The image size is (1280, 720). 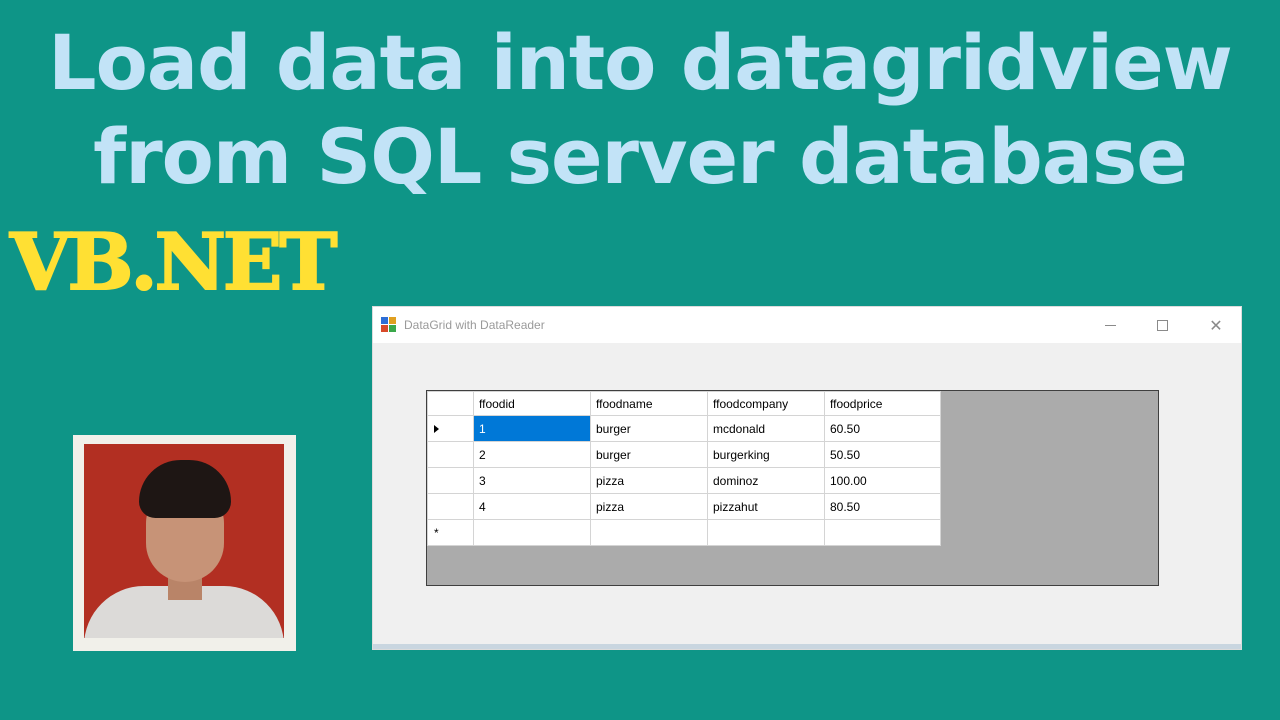 I want to click on window-title: DataGrid with DataReader, so click(x=474, y=325).